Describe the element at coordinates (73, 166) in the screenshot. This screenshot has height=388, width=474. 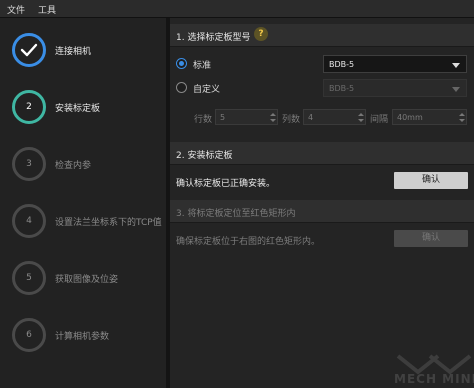
I see `step-3-label: 检查内参` at that location.